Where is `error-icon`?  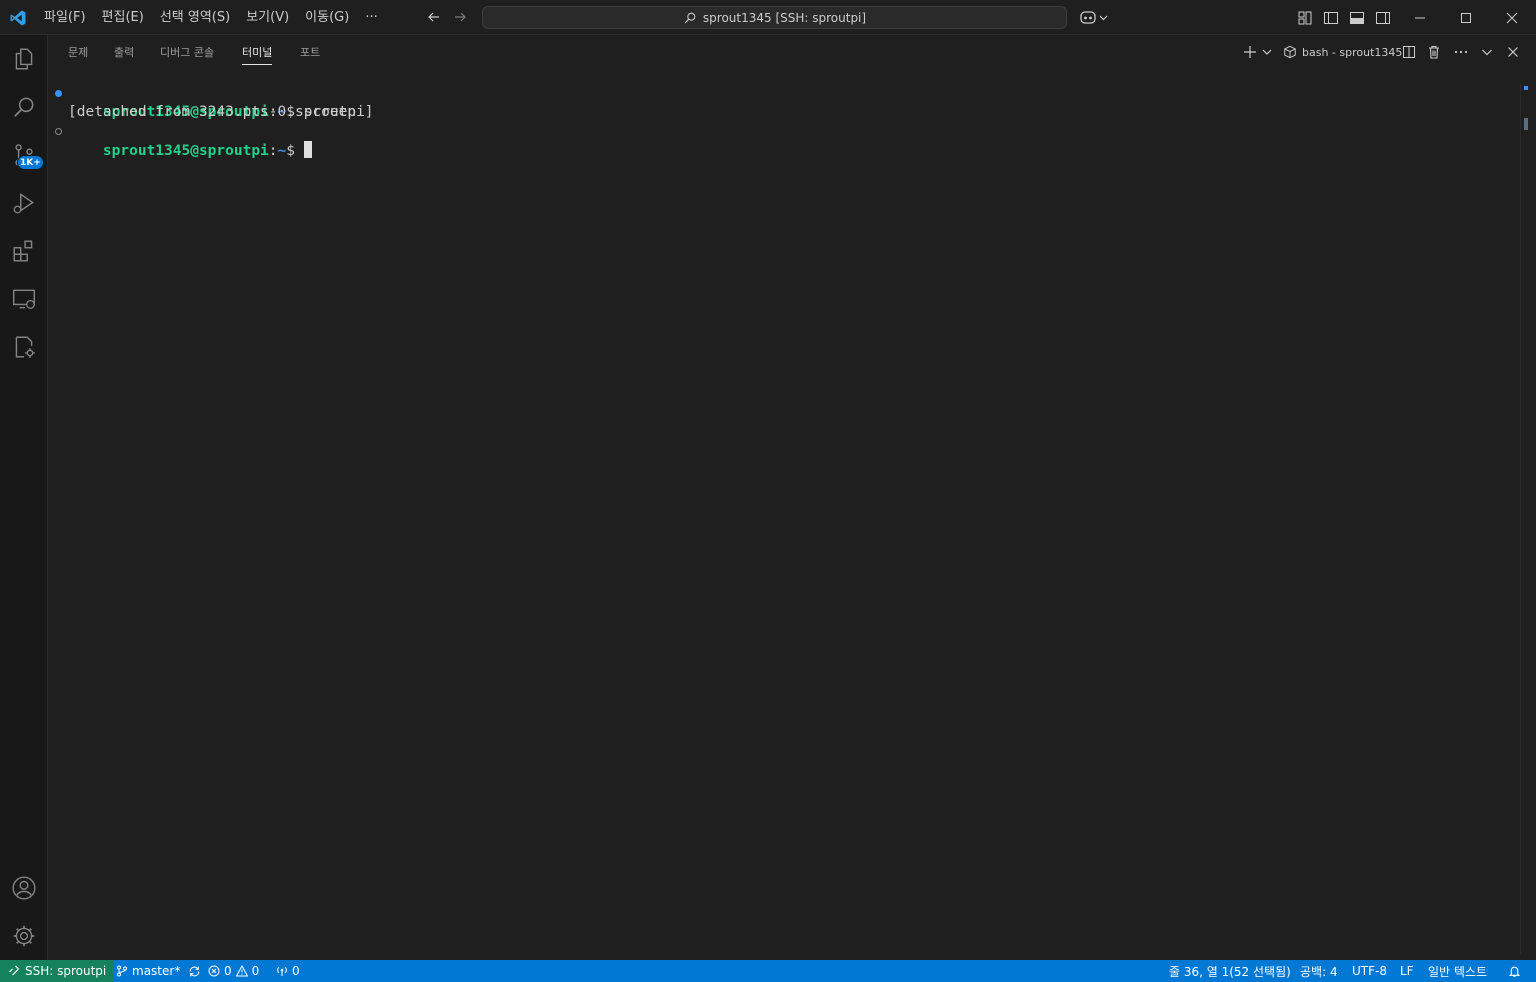 error-icon is located at coordinates (214, 971).